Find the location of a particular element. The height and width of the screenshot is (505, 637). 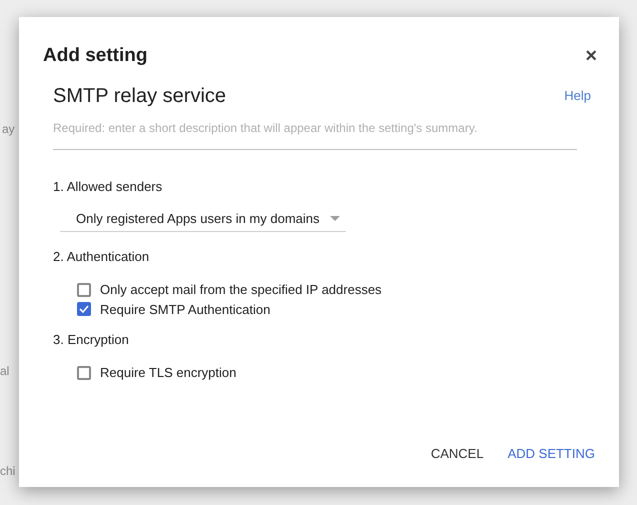

section-label: 3. Encryption is located at coordinates (91, 340).